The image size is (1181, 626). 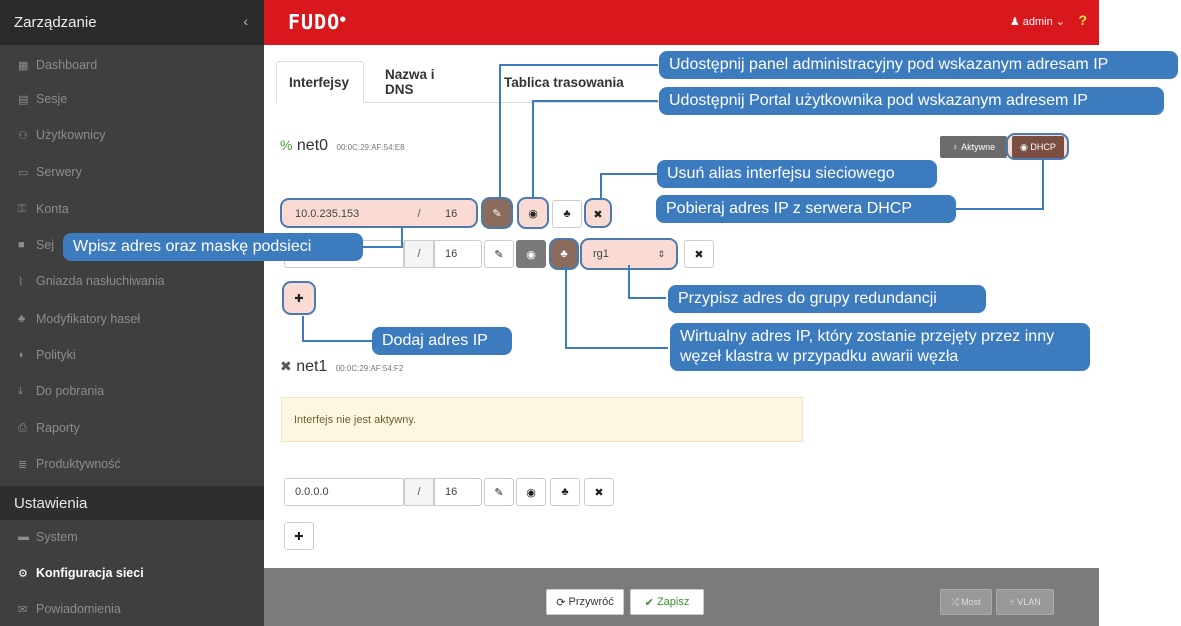 I want to click on netmask-input-net1: 16, so click(x=458, y=492).